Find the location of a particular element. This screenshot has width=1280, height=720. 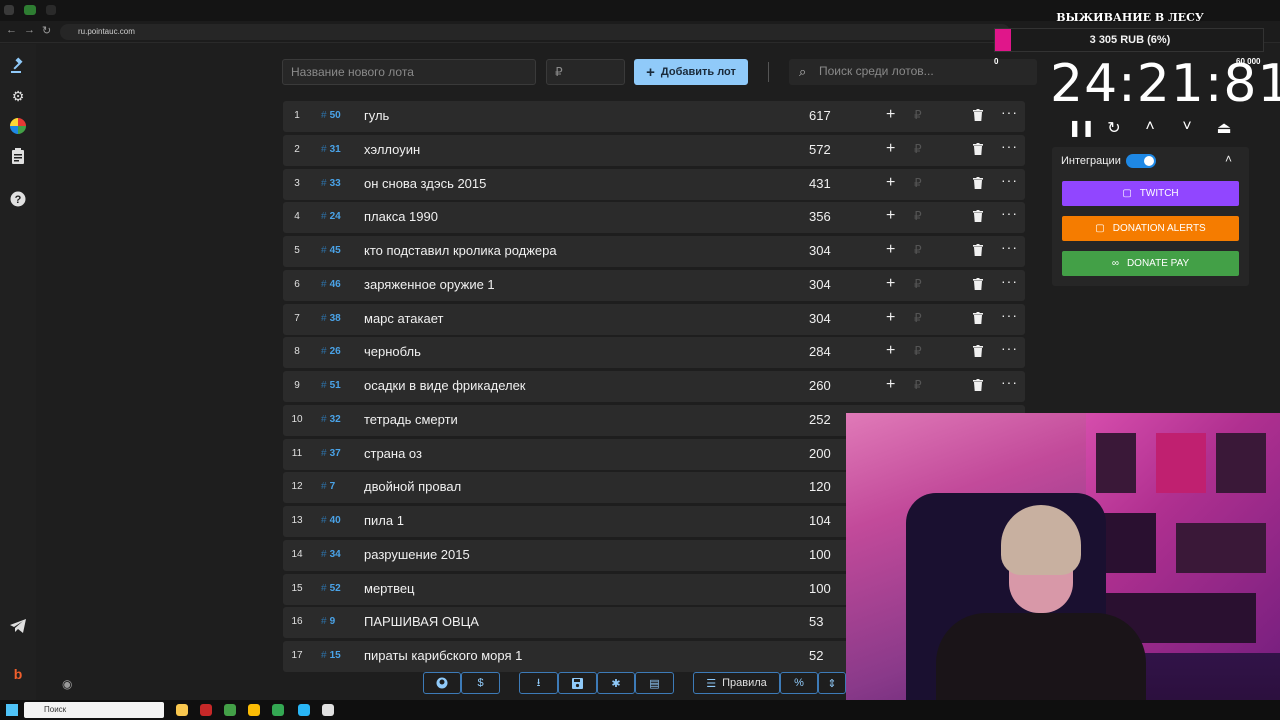

lot-fast-id: #33 is located at coordinates (331, 183).